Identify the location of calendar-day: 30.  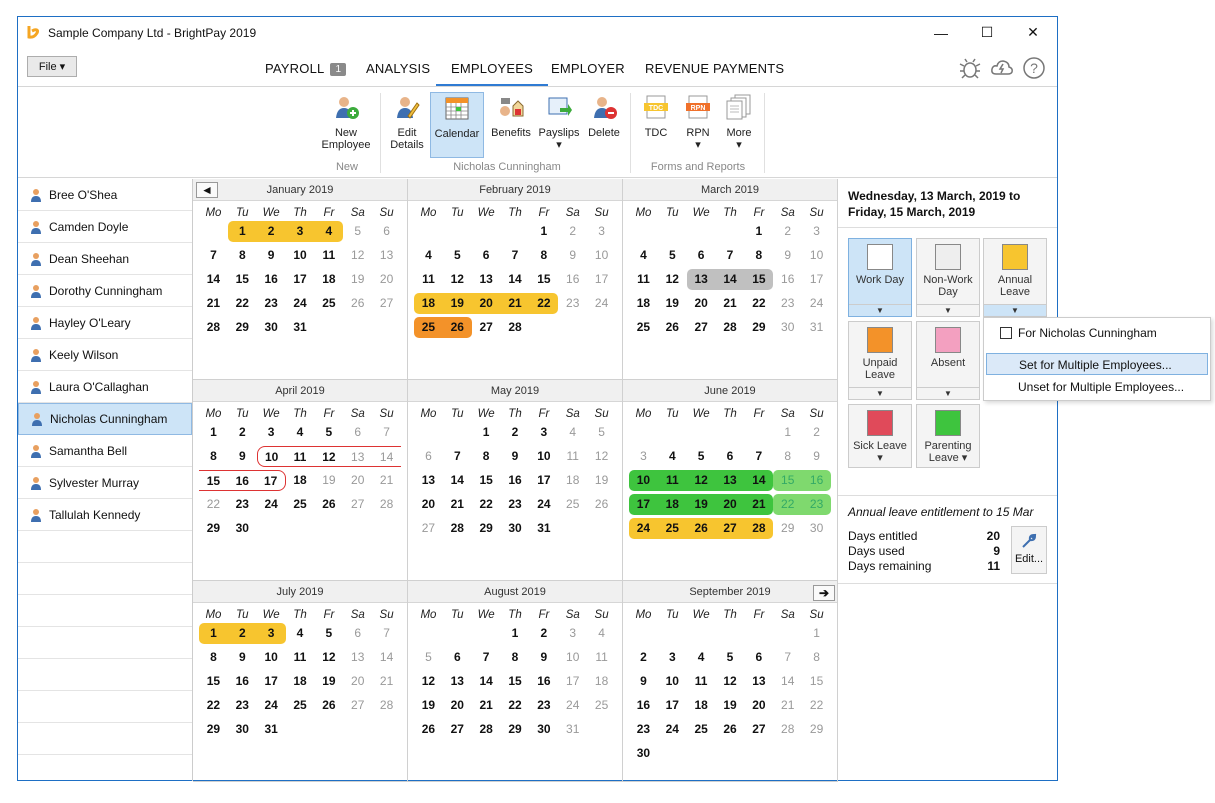
(515, 528).